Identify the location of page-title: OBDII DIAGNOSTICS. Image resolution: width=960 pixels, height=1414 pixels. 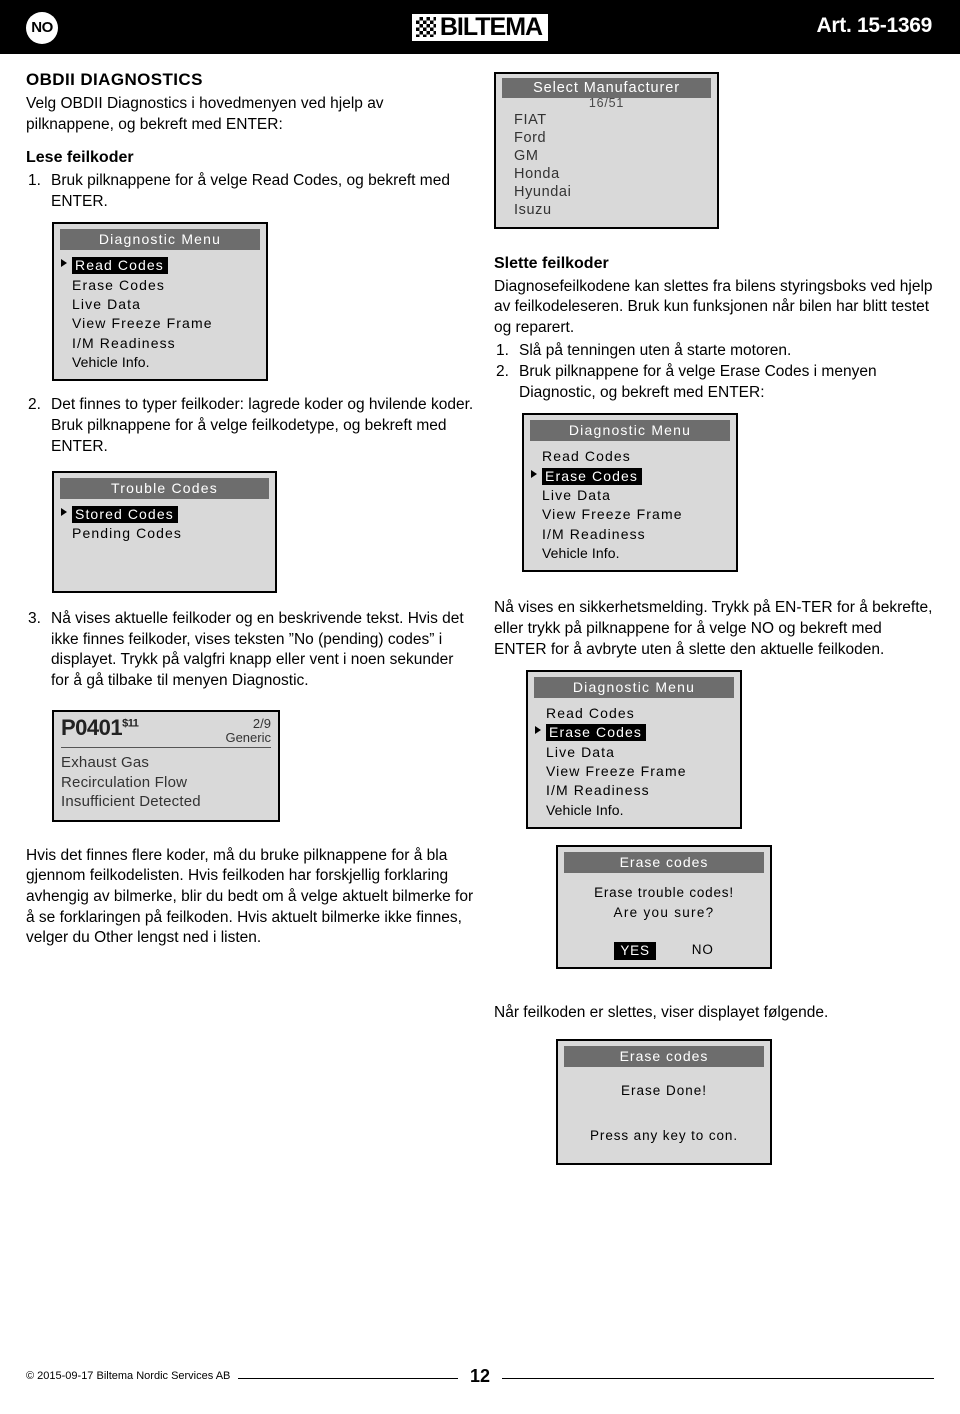
(114, 79).